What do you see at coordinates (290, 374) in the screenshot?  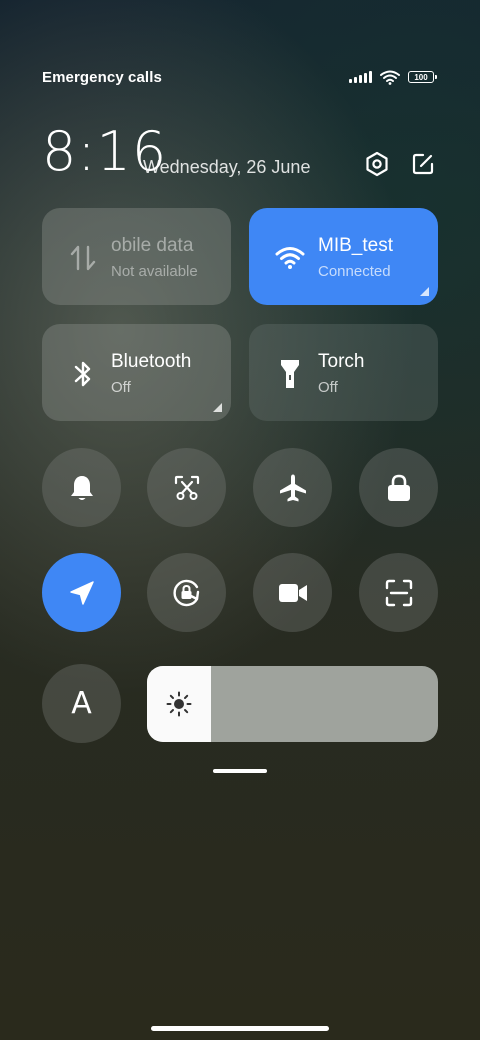 I see `torch-icon` at bounding box center [290, 374].